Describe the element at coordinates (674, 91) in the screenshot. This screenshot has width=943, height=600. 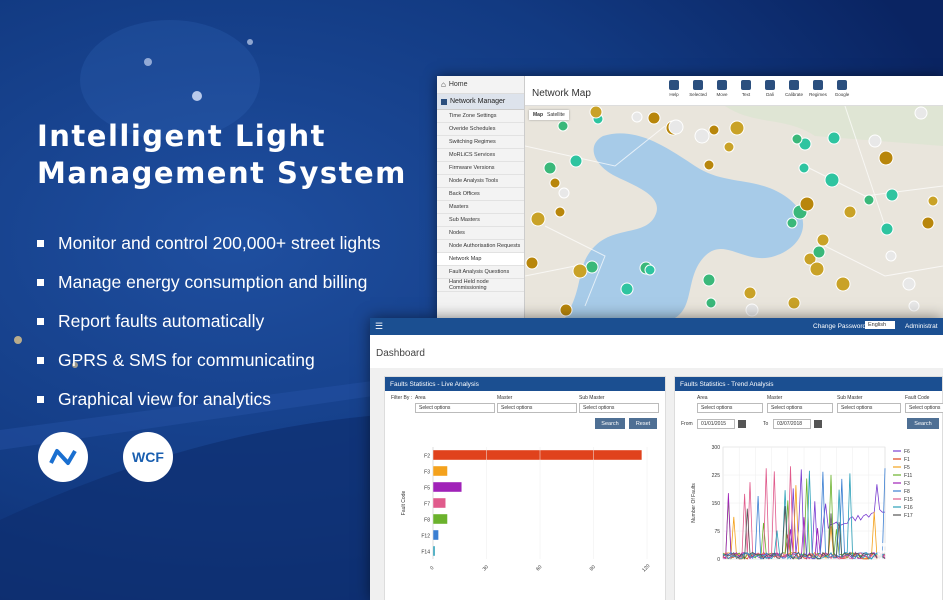
I see `toolbar-button: Help` at that location.